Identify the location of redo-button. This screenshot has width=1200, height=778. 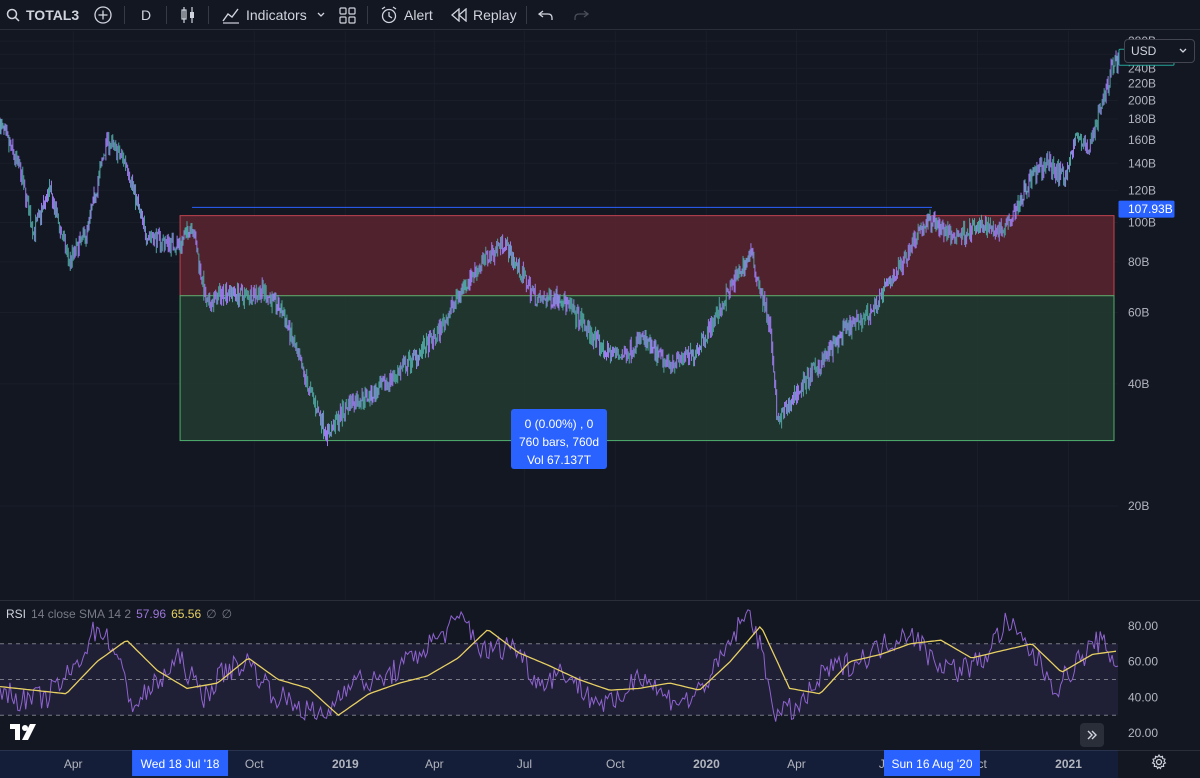
(581, 15).